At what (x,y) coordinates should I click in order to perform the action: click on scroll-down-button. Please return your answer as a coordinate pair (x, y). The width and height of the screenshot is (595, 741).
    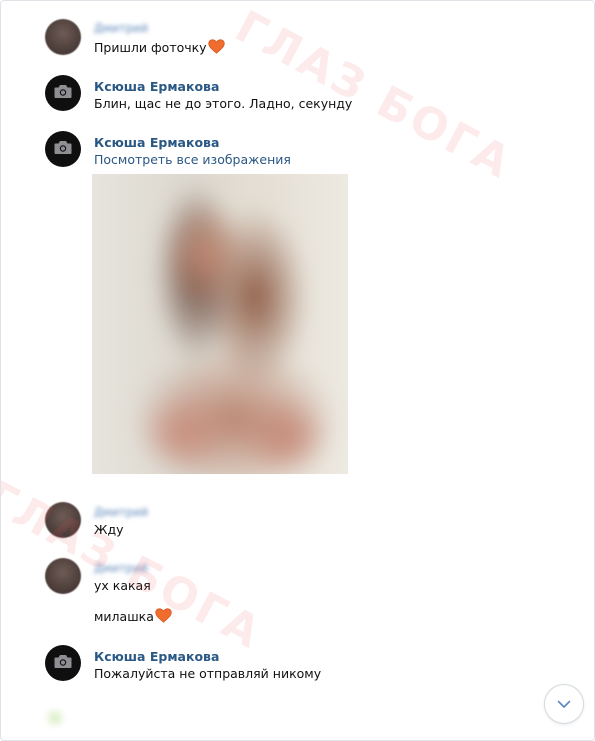
    Looking at the image, I should click on (564, 704).